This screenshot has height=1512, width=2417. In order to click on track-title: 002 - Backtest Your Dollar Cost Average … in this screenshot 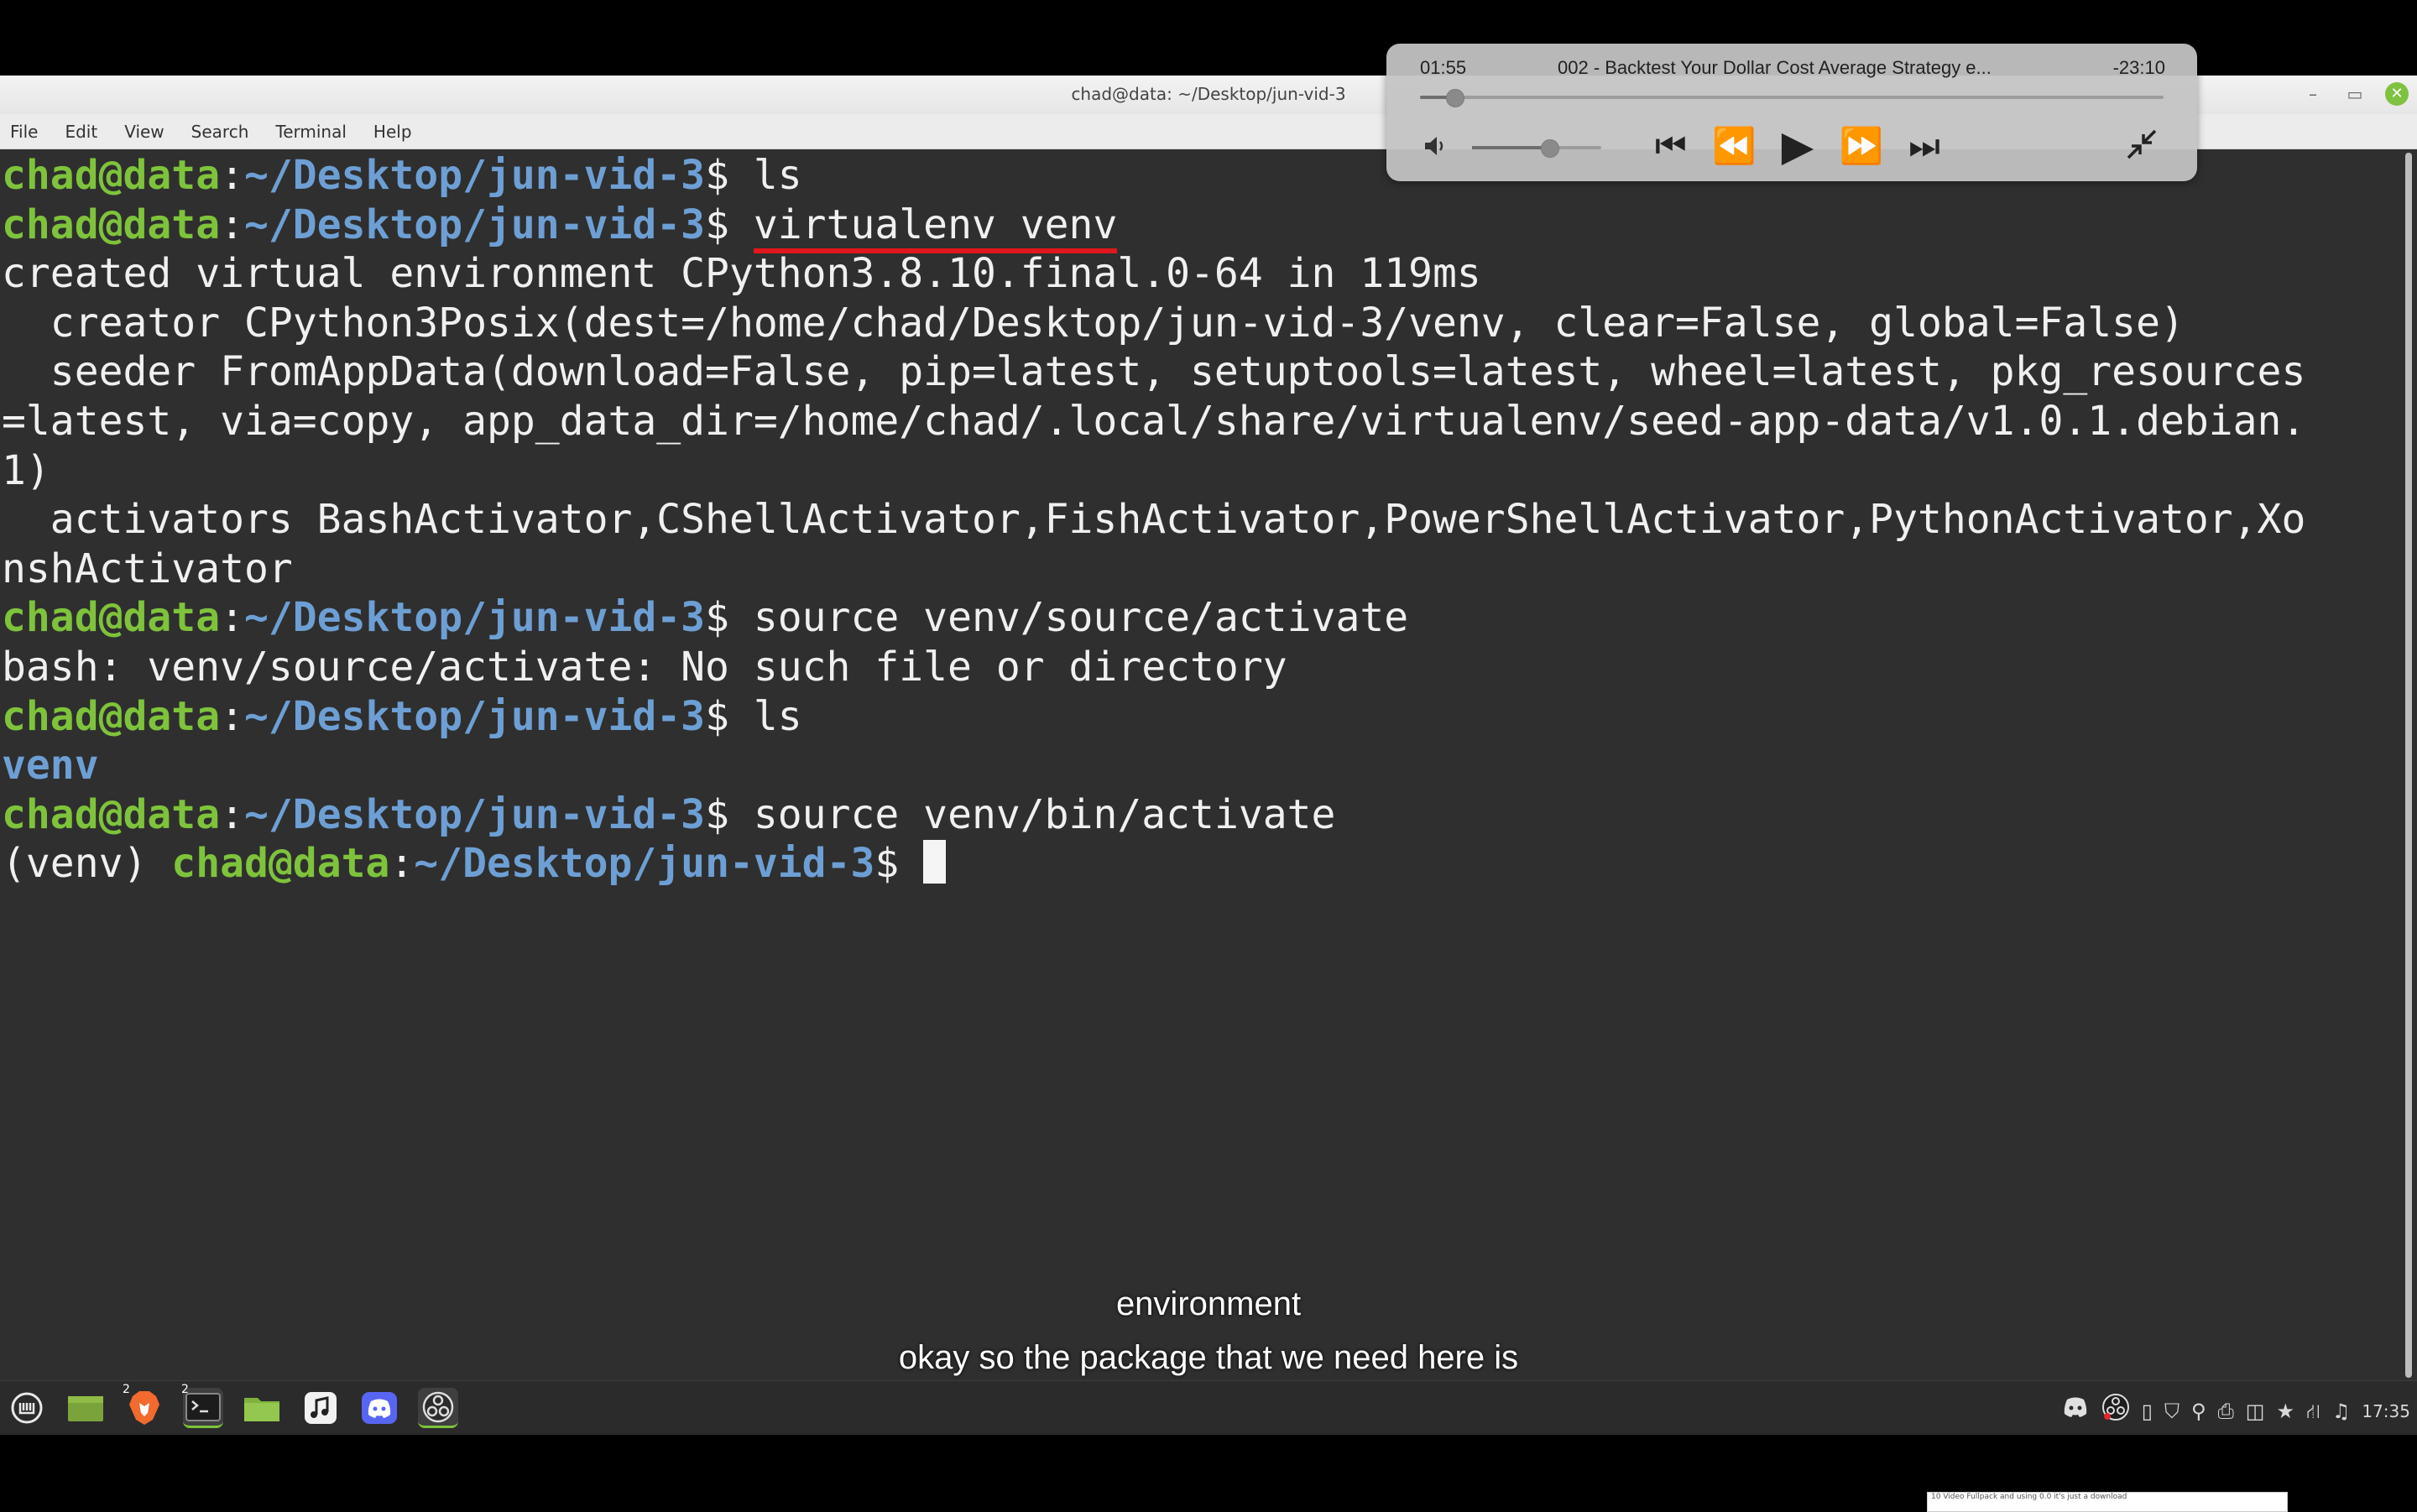, I will do `click(1775, 67)`.